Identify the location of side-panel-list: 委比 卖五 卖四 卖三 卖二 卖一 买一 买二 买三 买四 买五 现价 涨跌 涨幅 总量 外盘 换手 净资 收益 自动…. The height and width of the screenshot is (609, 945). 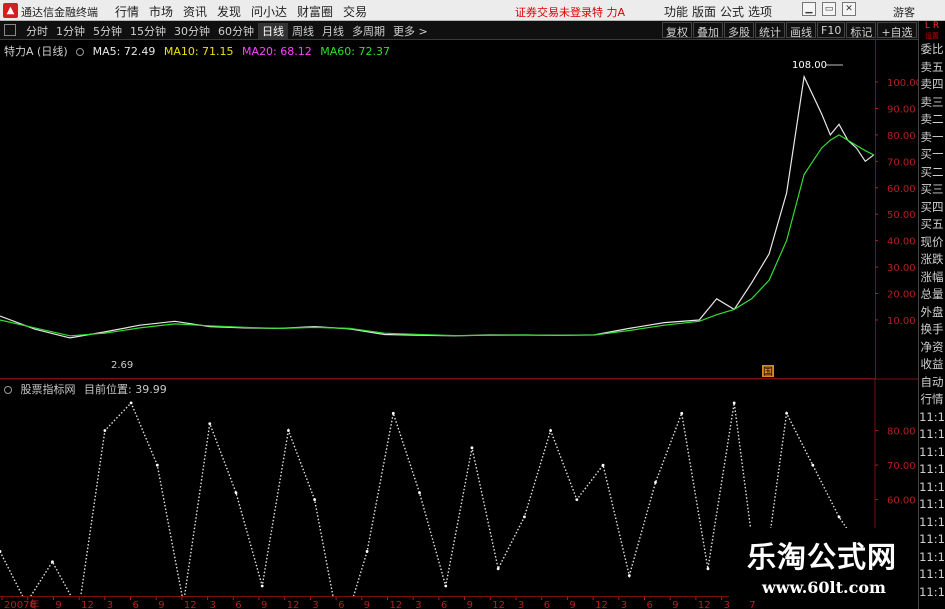
(932, 321).